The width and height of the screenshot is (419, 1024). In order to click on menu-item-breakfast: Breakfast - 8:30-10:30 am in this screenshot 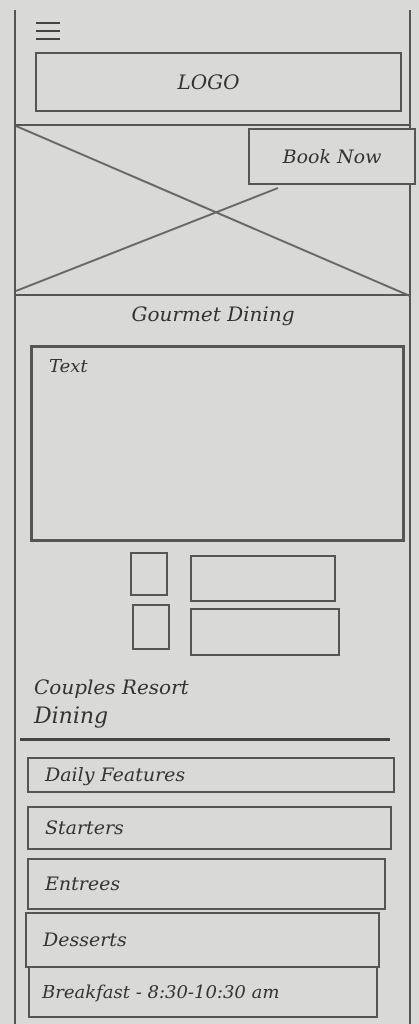, I will do `click(203, 992)`.